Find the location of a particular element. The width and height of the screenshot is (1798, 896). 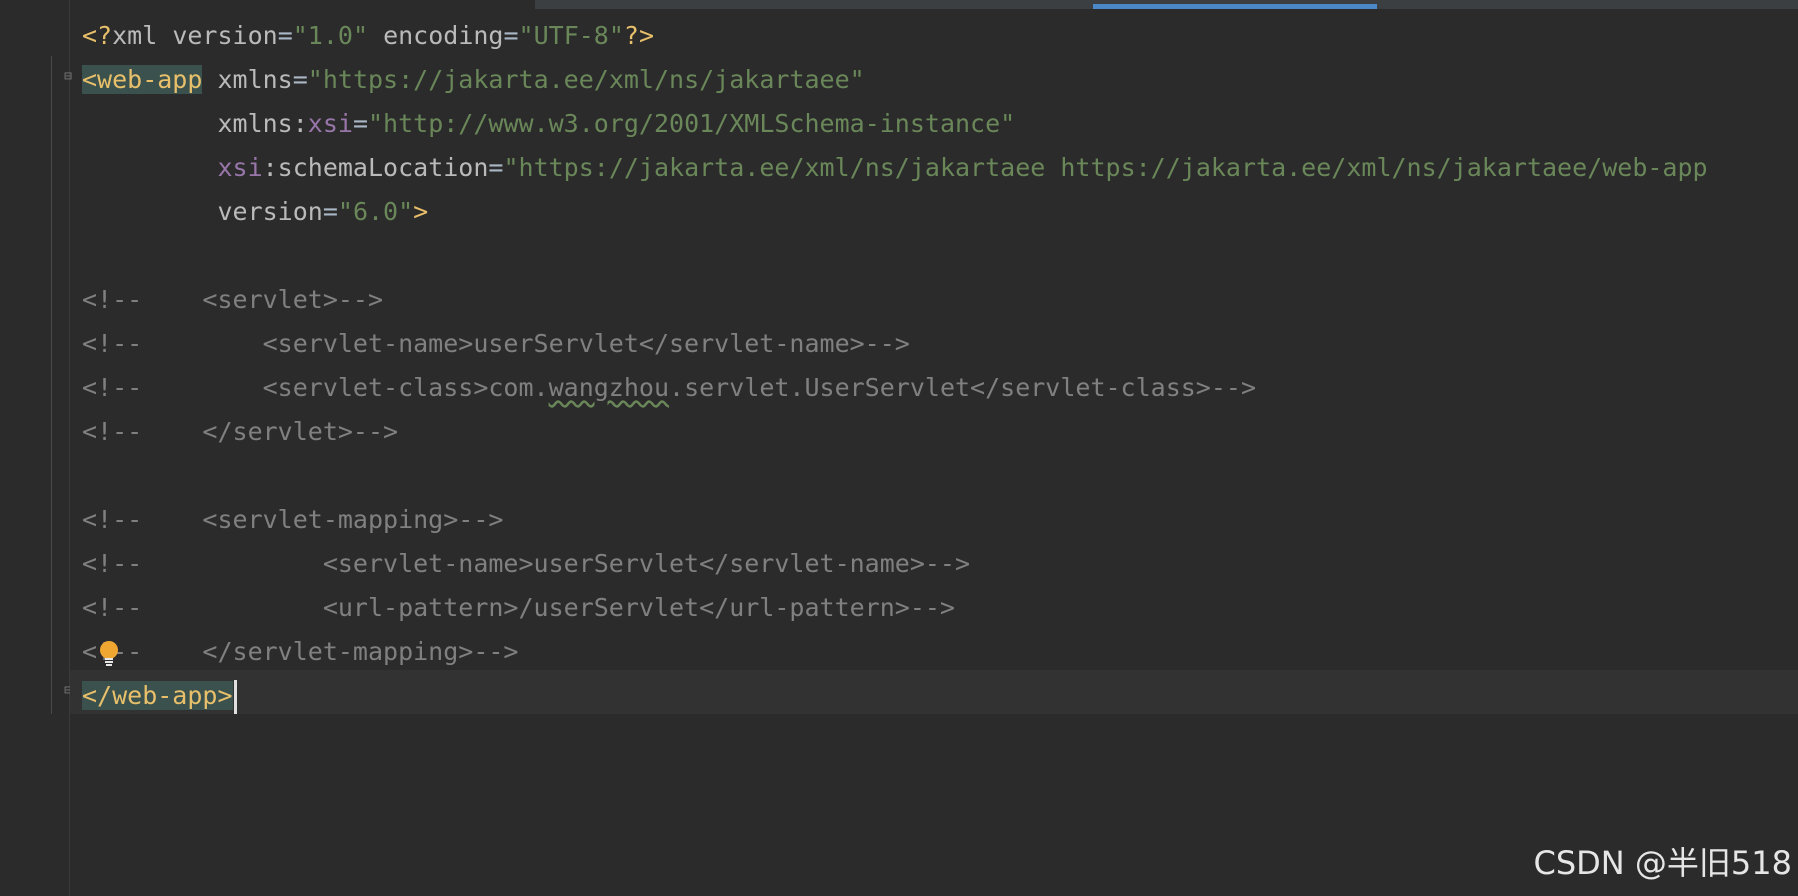

code-line: <!-- <servlet-mapping>--> is located at coordinates (292, 520).